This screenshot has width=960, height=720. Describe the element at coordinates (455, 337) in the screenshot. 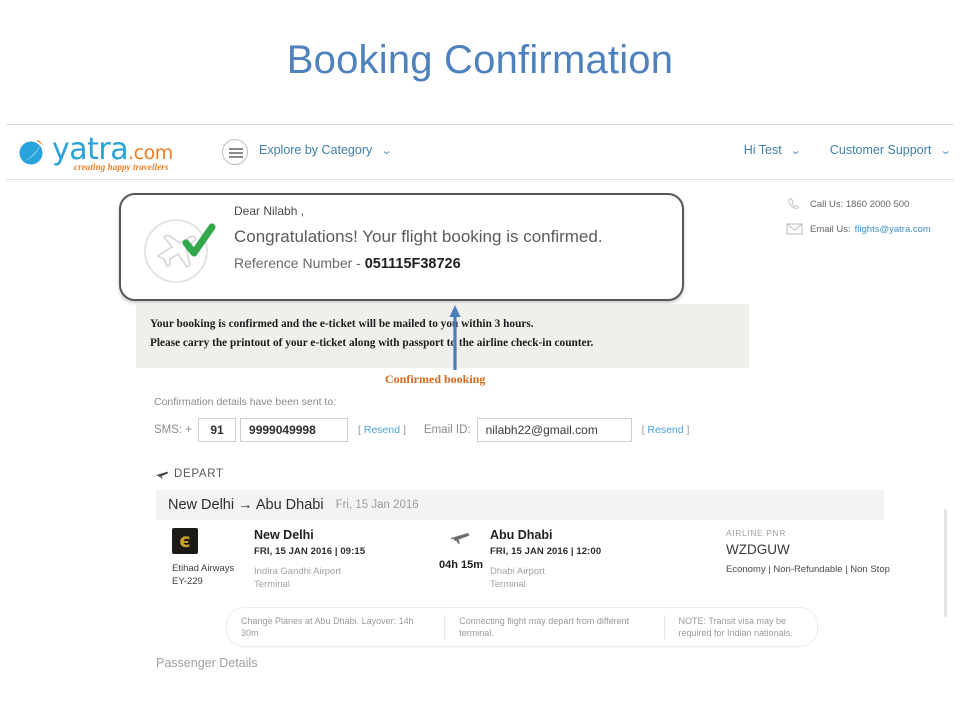

I see `annotation-arrow-icon` at that location.